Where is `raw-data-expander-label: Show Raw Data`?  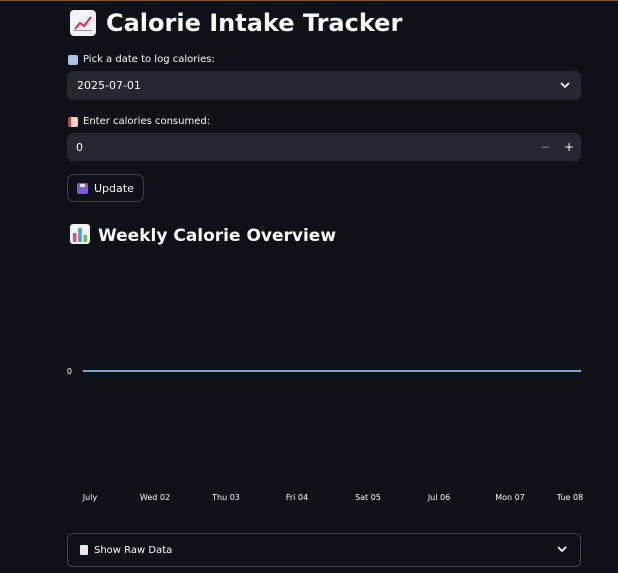
raw-data-expander-label: Show Raw Data is located at coordinates (133, 550).